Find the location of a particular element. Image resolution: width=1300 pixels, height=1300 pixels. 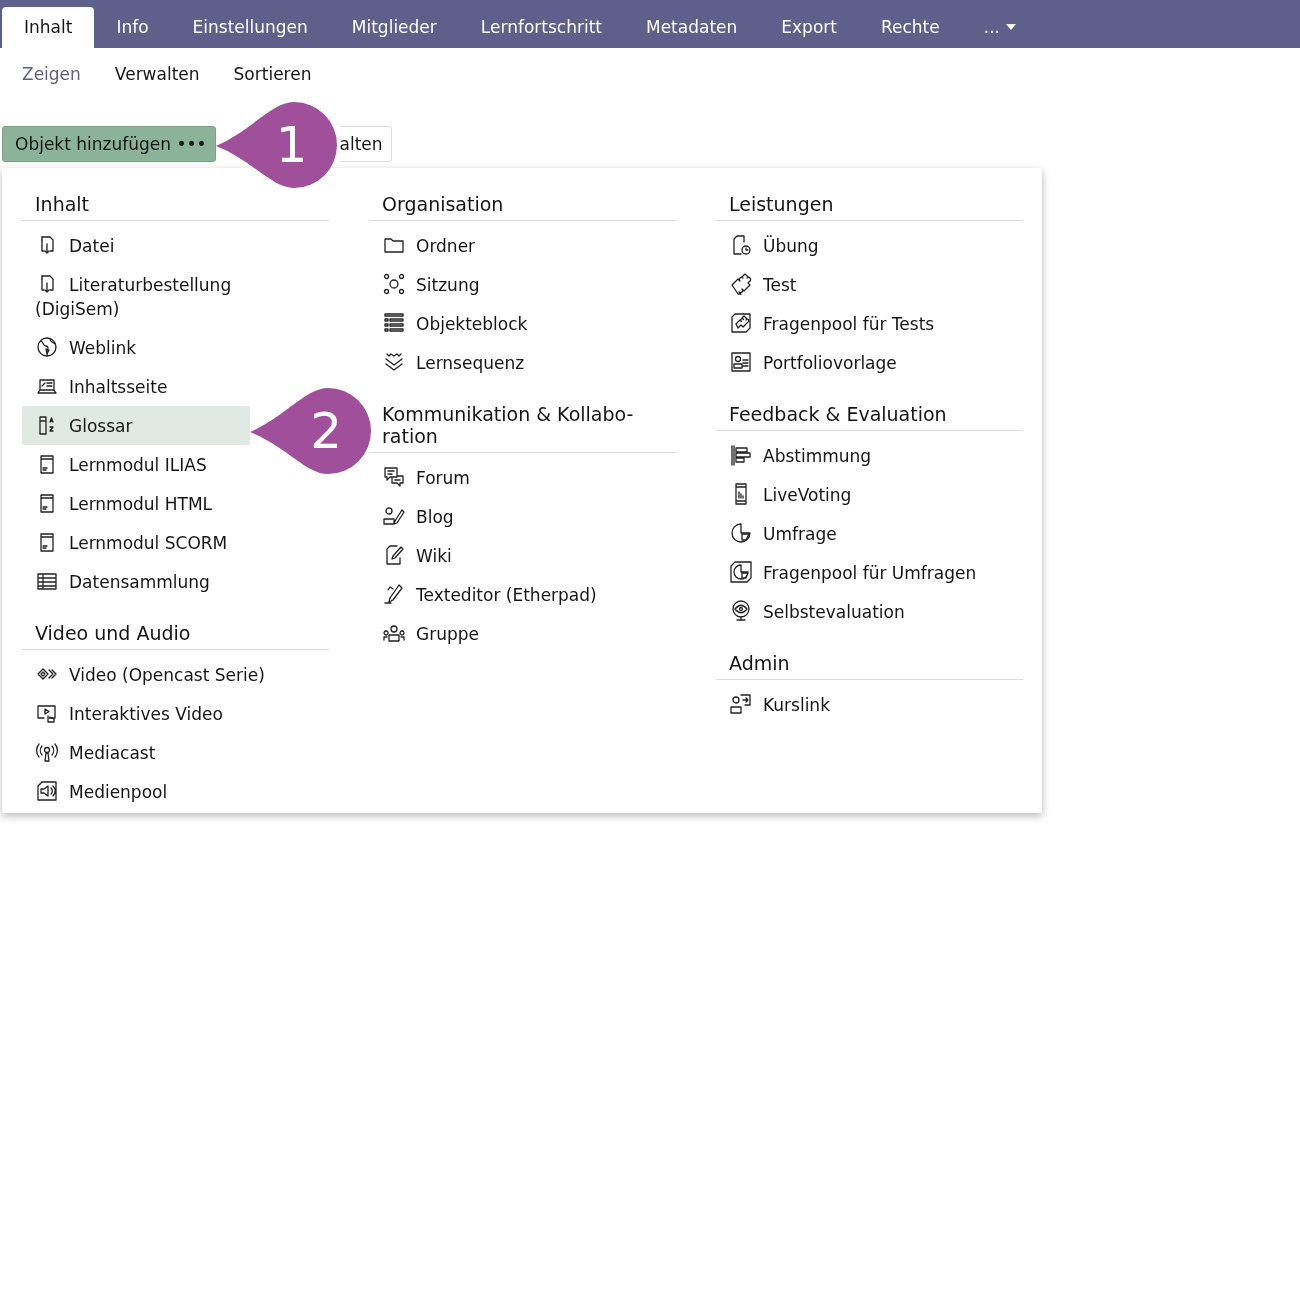

callout-marker: 1 is located at coordinates (276, 145).